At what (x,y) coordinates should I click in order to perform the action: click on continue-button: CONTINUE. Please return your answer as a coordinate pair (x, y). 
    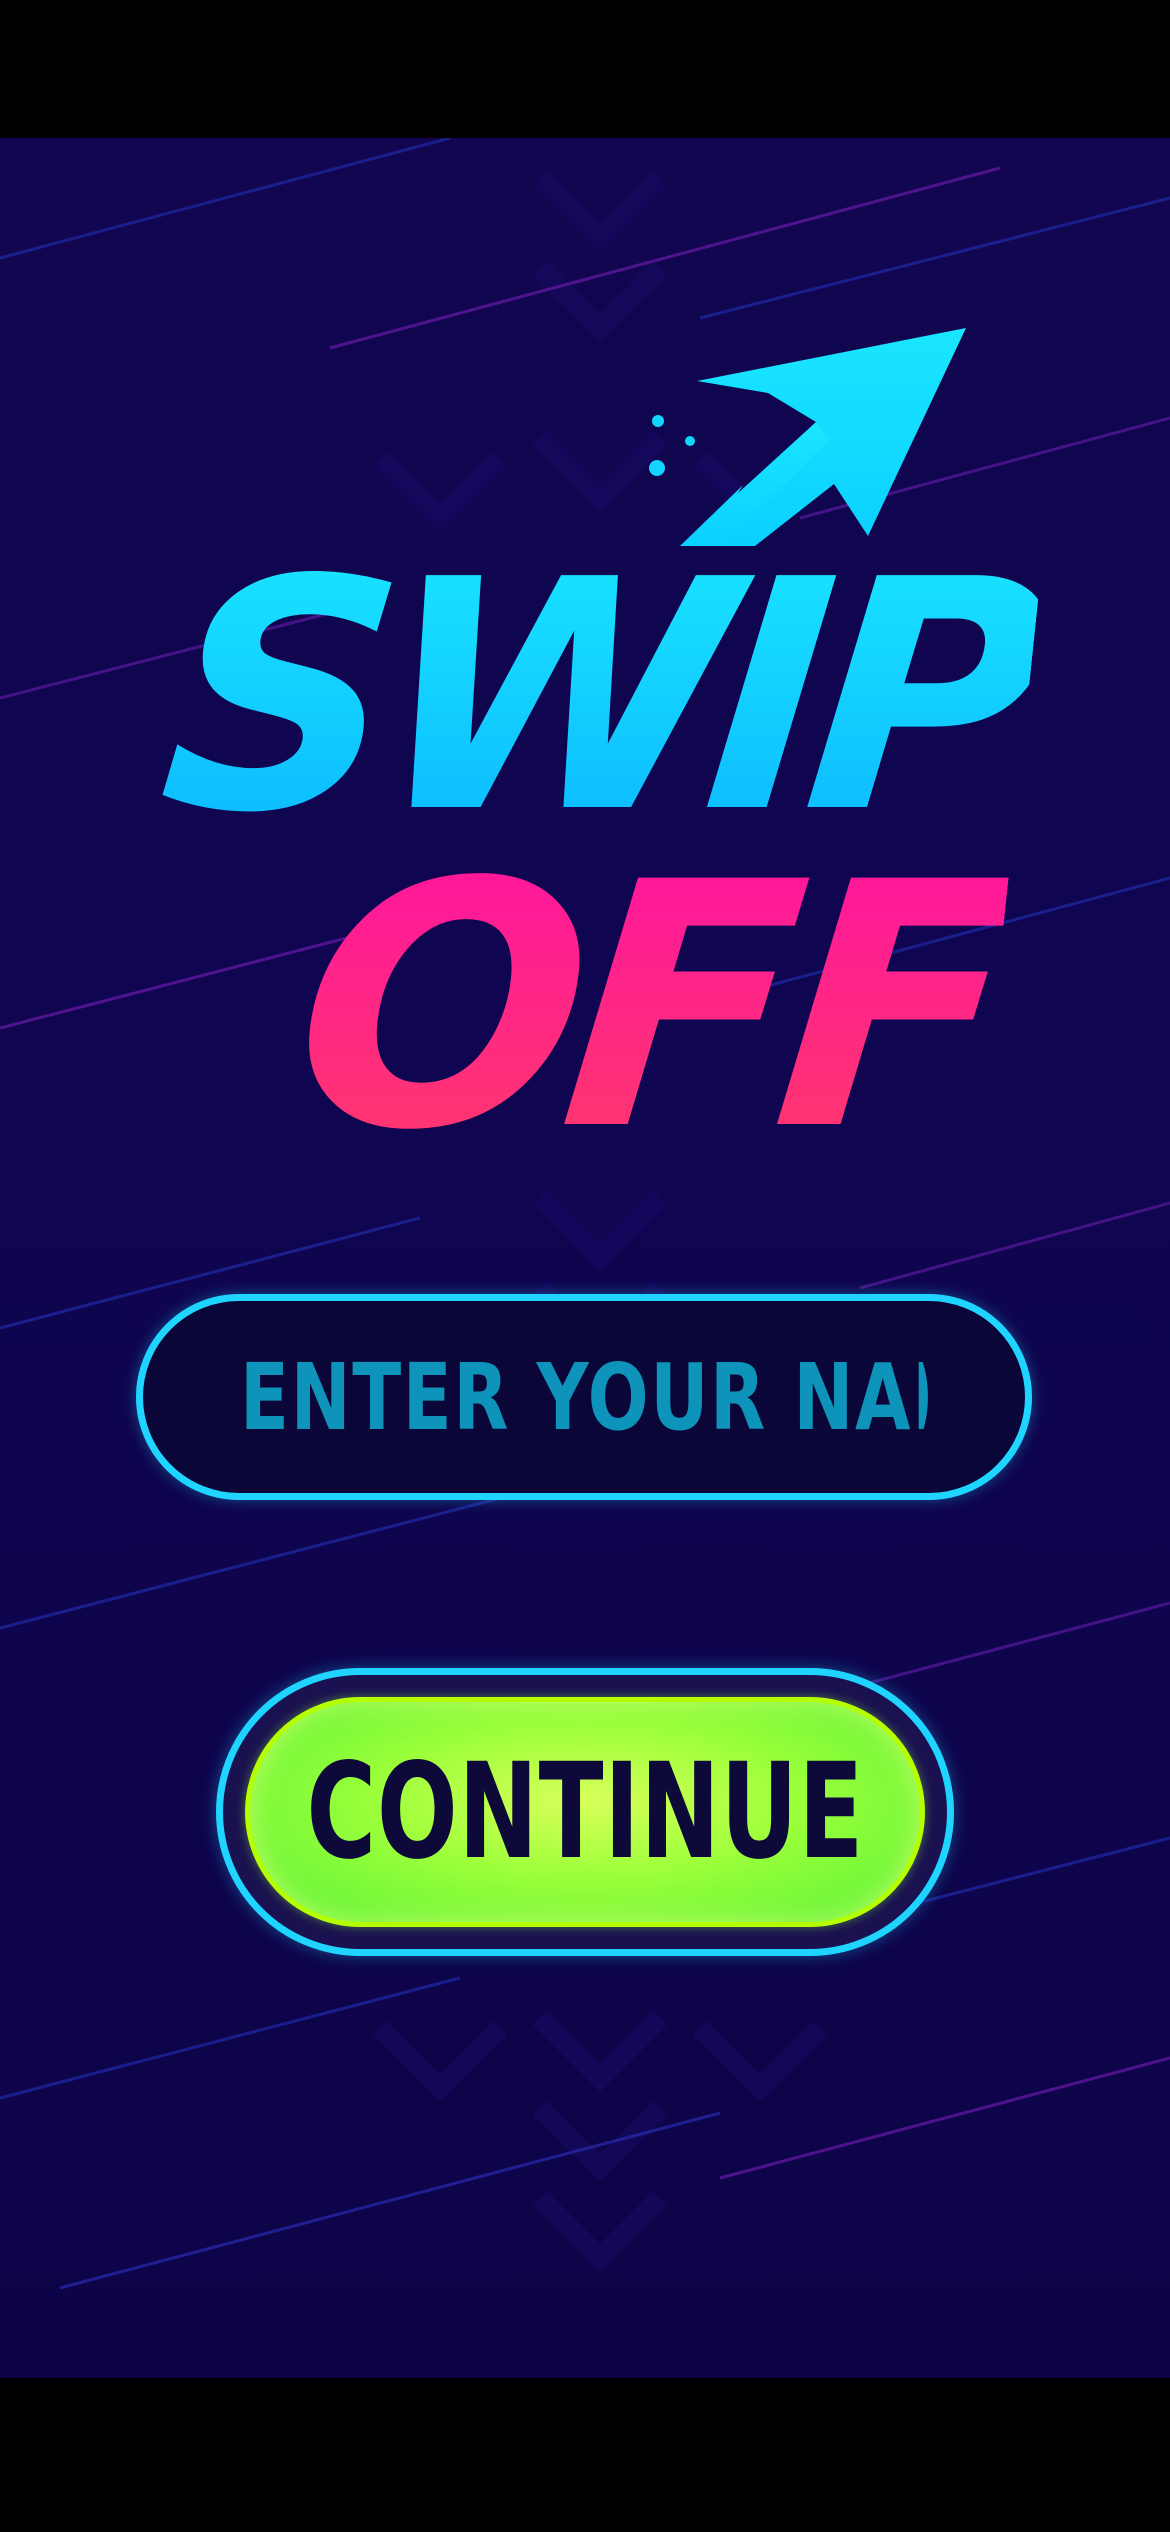
    Looking at the image, I should click on (585, 1812).